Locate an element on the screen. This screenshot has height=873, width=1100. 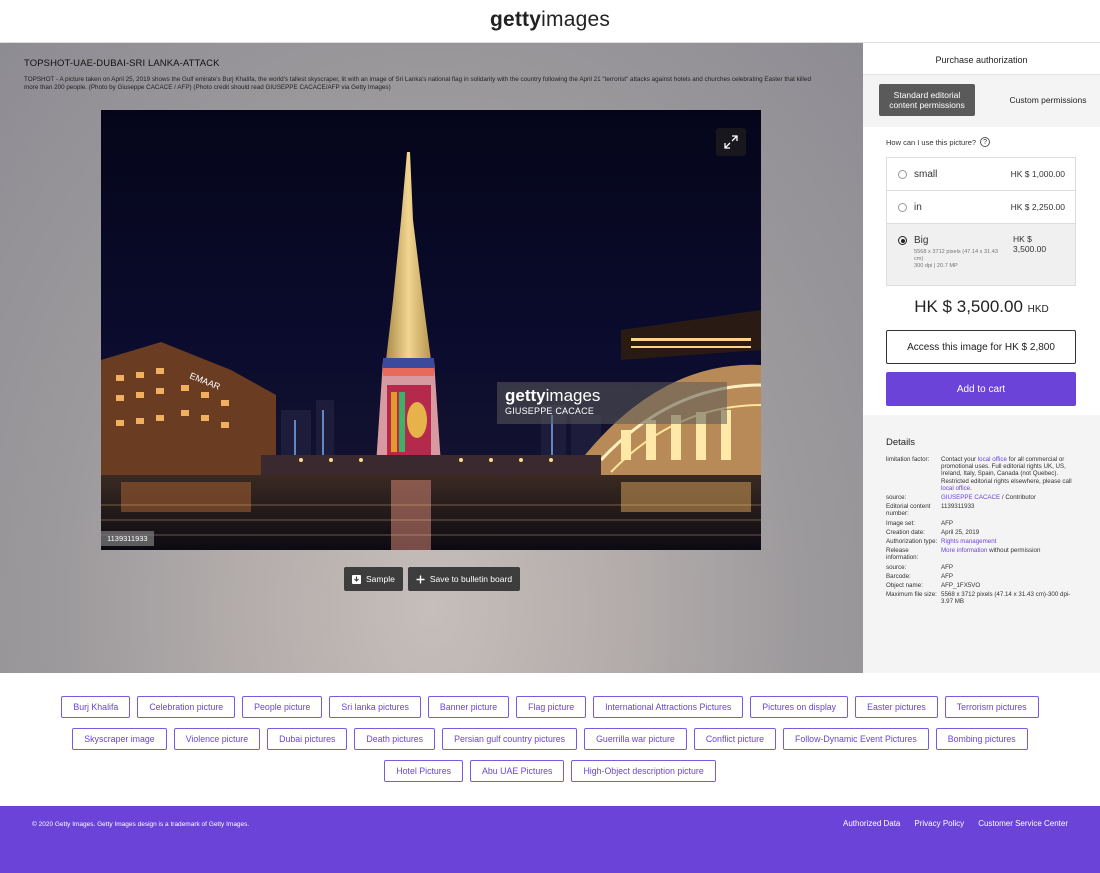
detail-row-barcode: Barcode: AFP is located at coordinates (983, 576).